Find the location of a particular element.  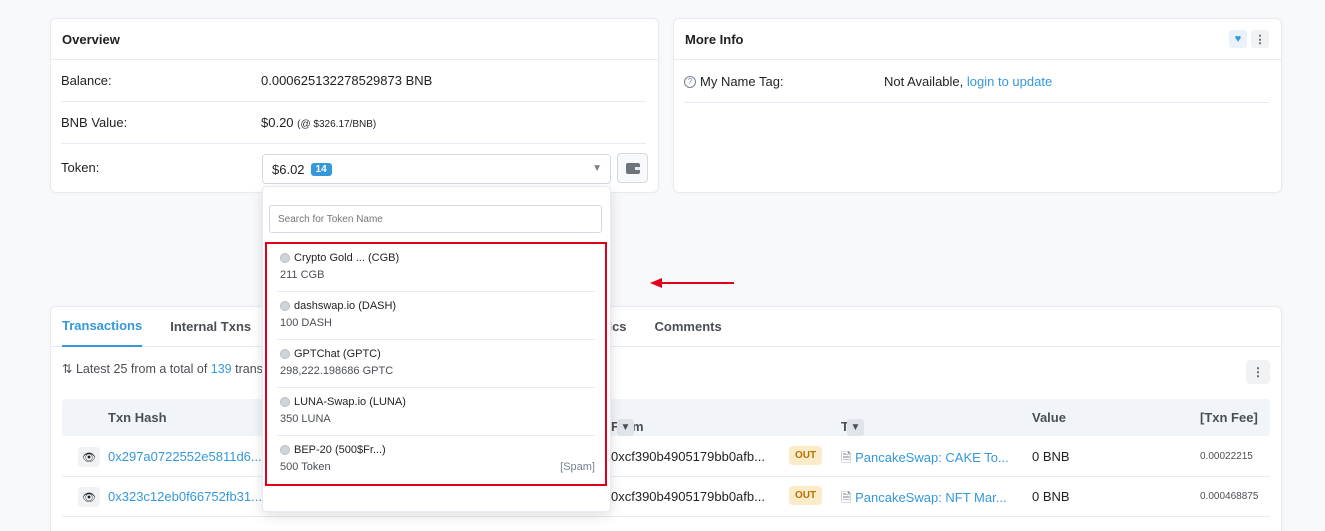

heart-icon: ♥ is located at coordinates (1238, 39).